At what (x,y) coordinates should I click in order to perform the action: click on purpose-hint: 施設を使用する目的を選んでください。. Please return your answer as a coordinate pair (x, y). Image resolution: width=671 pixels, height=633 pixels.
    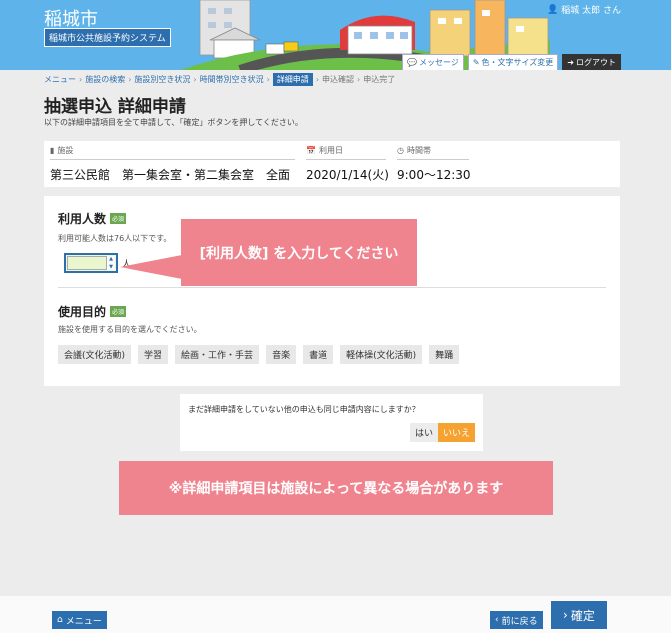
    Looking at the image, I should click on (130, 329).